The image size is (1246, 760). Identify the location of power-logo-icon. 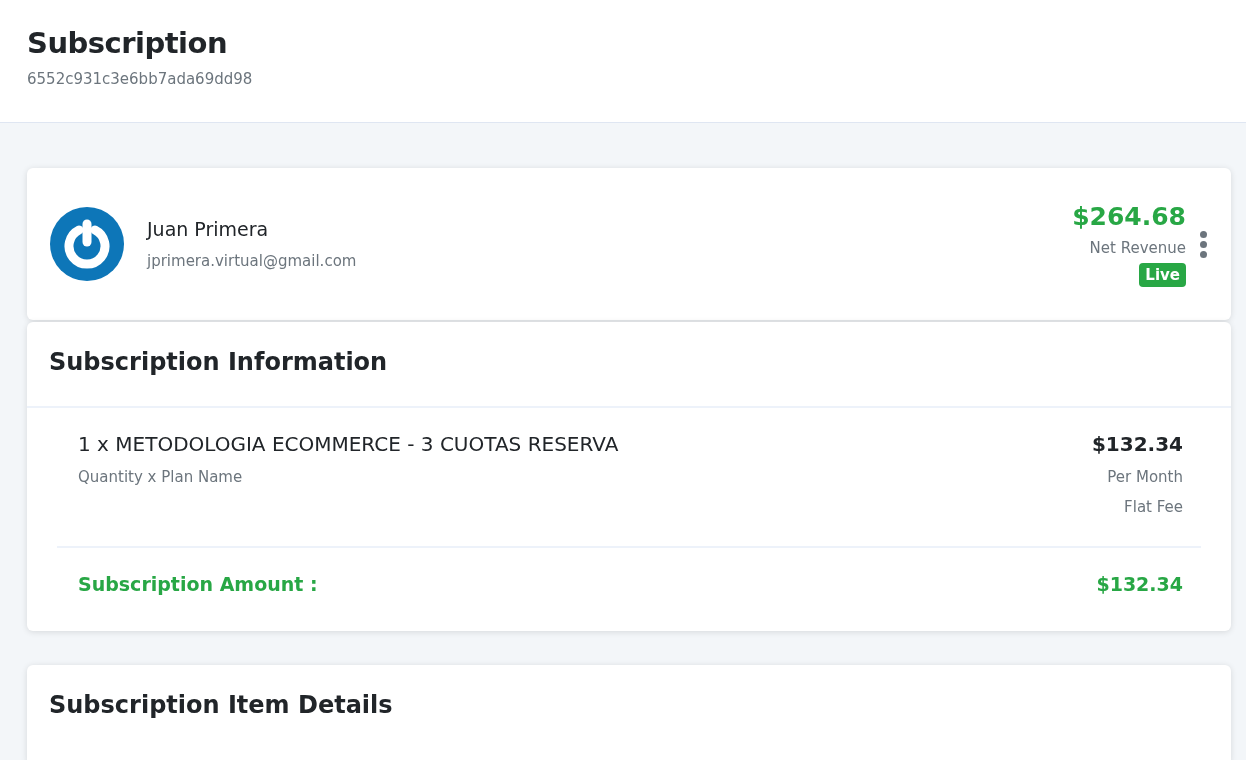
(87, 244).